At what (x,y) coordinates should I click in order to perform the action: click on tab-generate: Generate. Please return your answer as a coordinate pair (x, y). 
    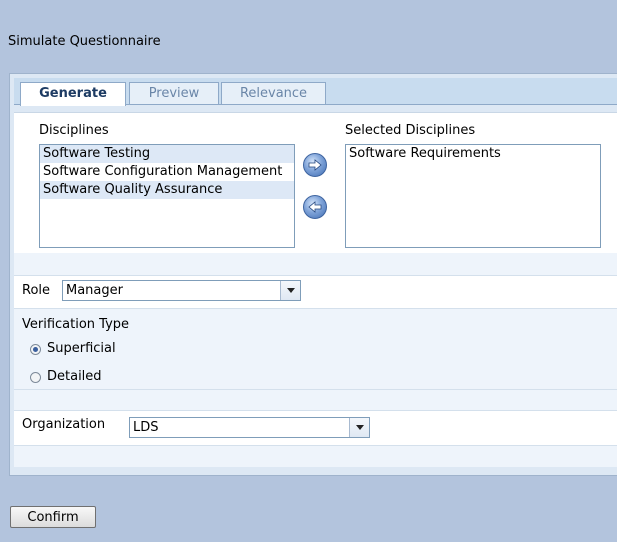
    Looking at the image, I should click on (73, 94).